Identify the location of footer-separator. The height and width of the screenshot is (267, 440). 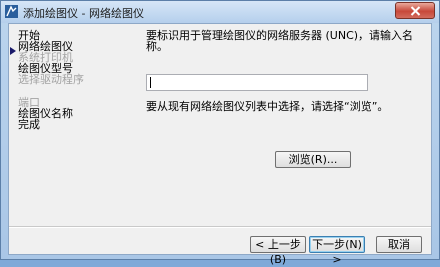
(220, 227).